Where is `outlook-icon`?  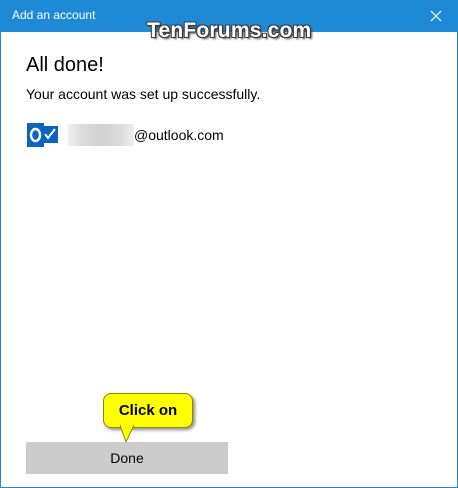 outlook-icon is located at coordinates (42, 135).